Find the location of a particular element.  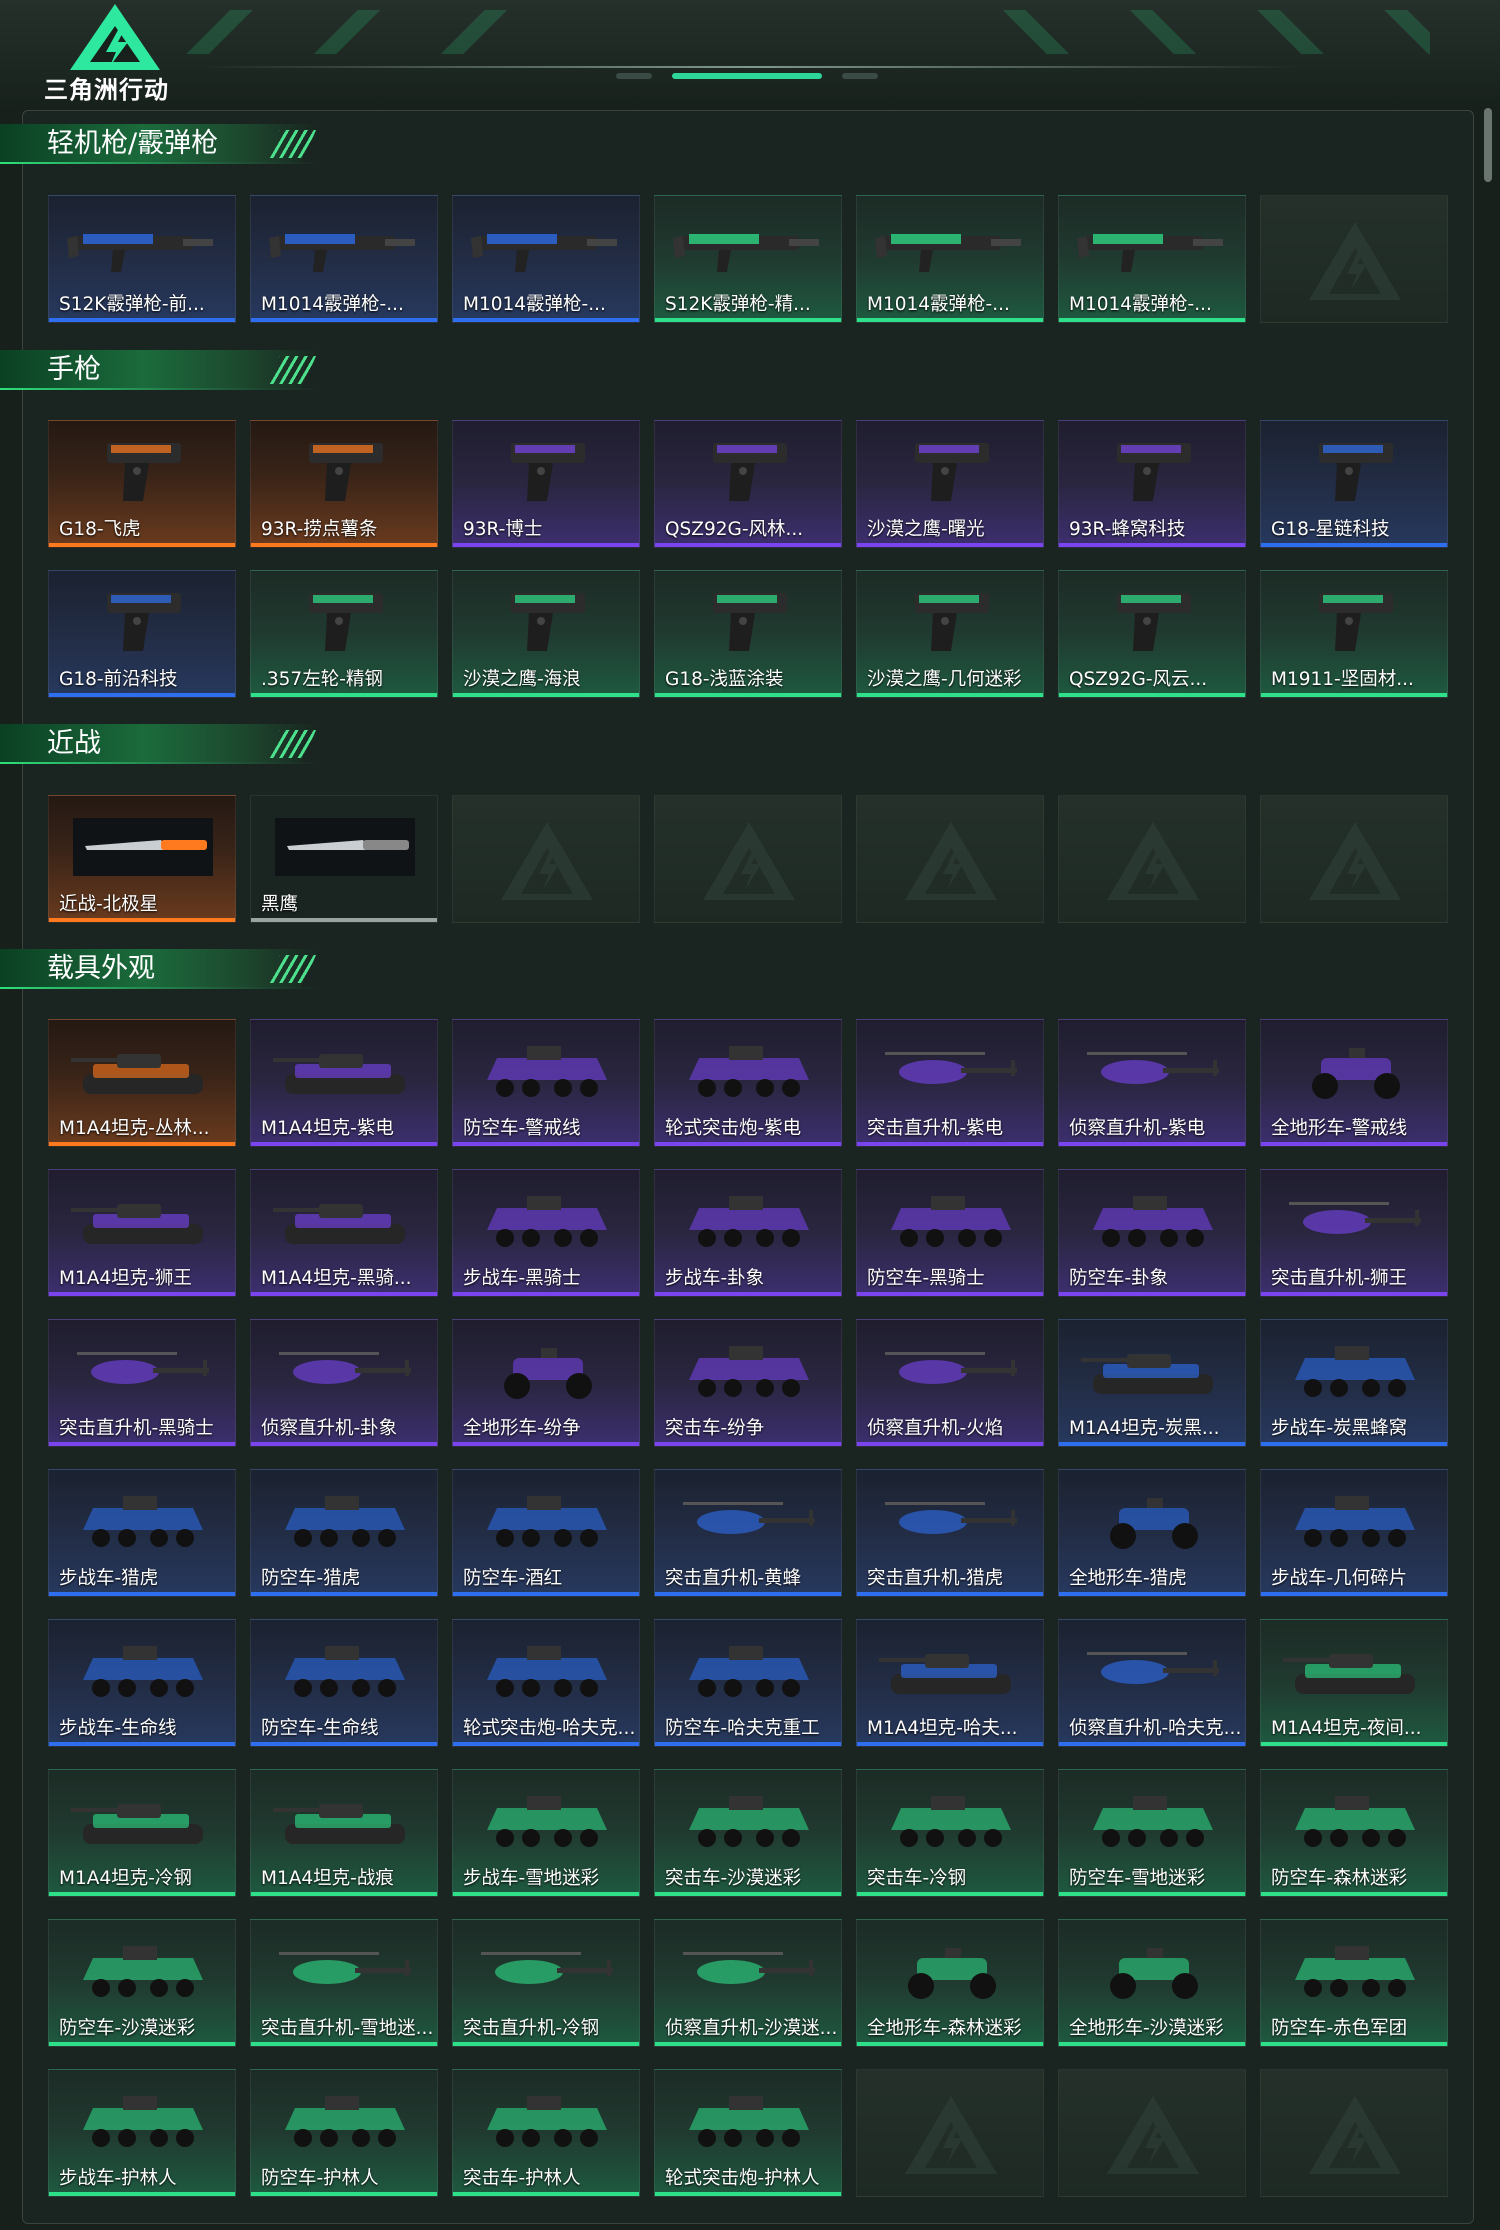

item-card: G18-星链科技 is located at coordinates (1354, 484).